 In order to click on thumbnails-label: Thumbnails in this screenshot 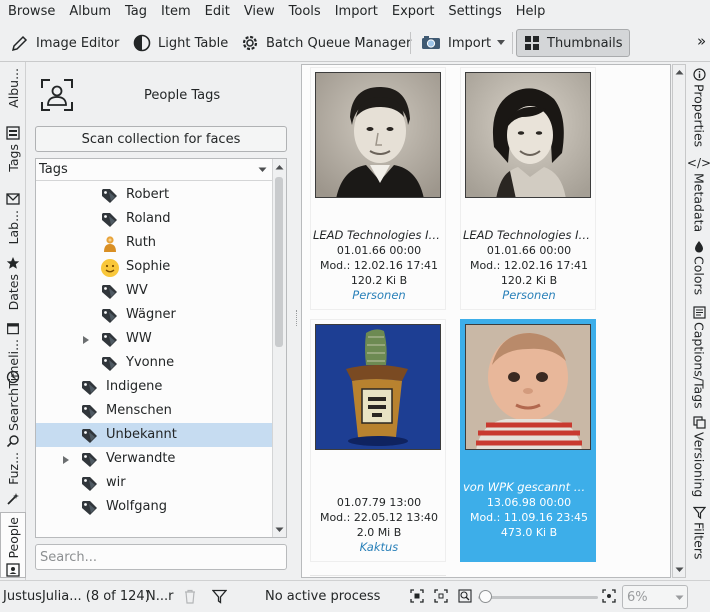, I will do `click(585, 43)`.